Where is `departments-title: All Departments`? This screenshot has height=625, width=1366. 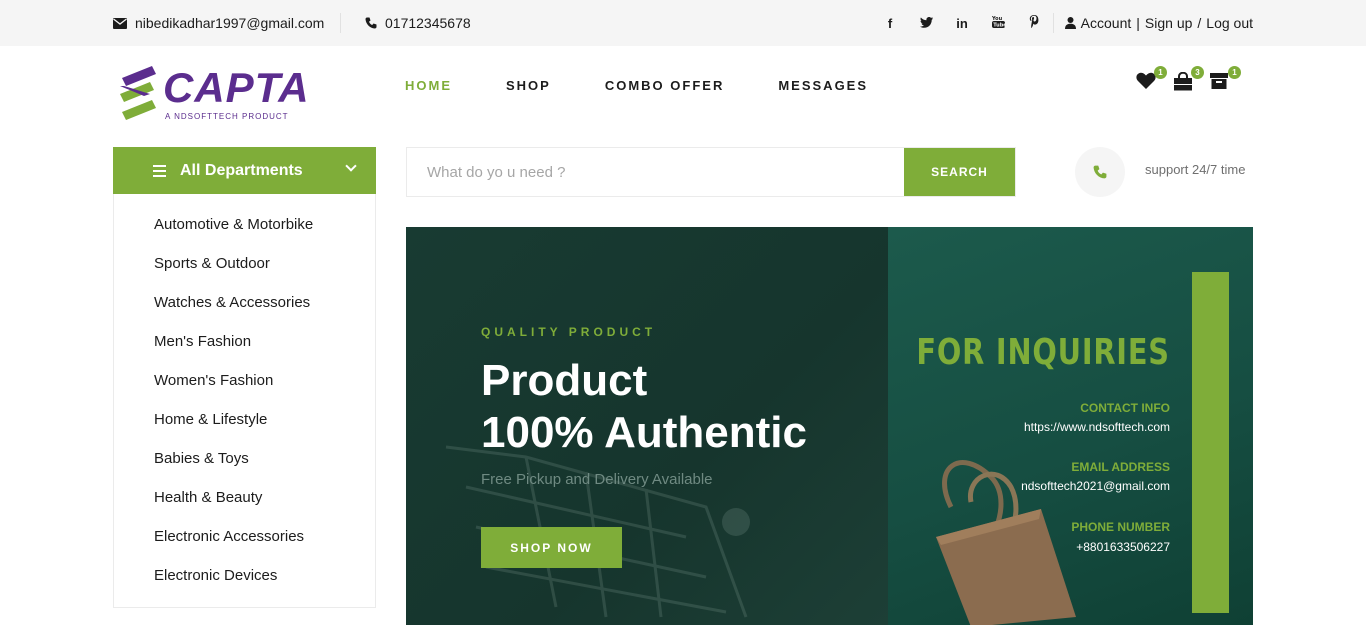 departments-title: All Departments is located at coordinates (241, 170).